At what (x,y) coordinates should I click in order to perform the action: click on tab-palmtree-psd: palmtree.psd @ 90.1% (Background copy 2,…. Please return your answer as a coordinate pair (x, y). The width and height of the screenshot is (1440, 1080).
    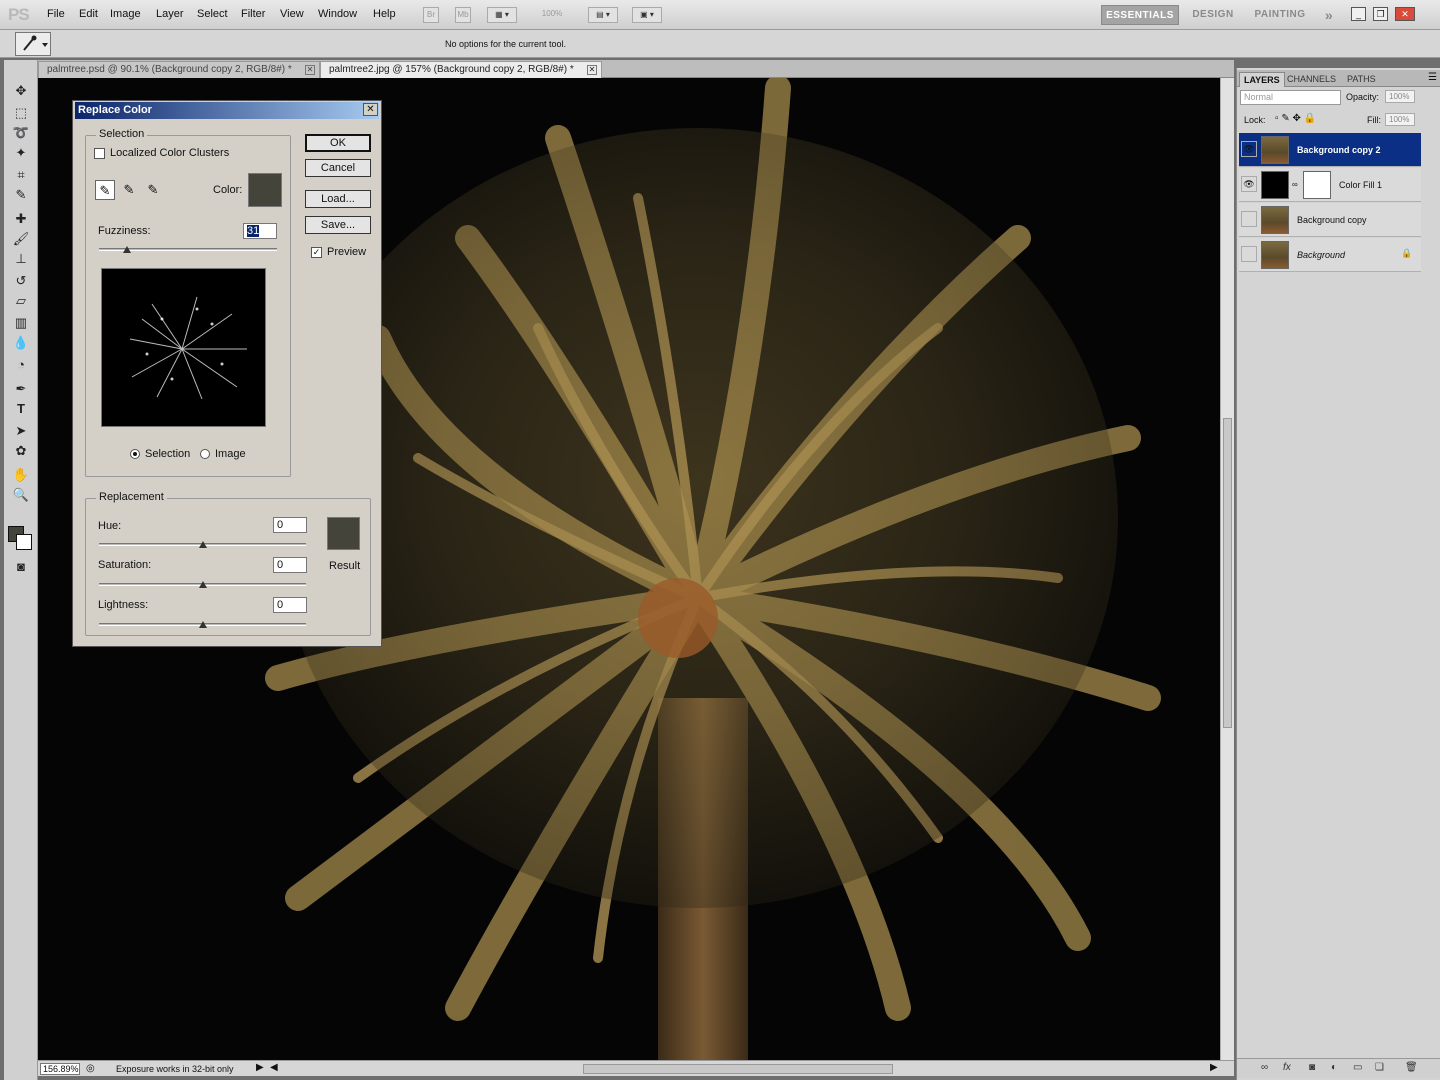
    Looking at the image, I should click on (179, 69).